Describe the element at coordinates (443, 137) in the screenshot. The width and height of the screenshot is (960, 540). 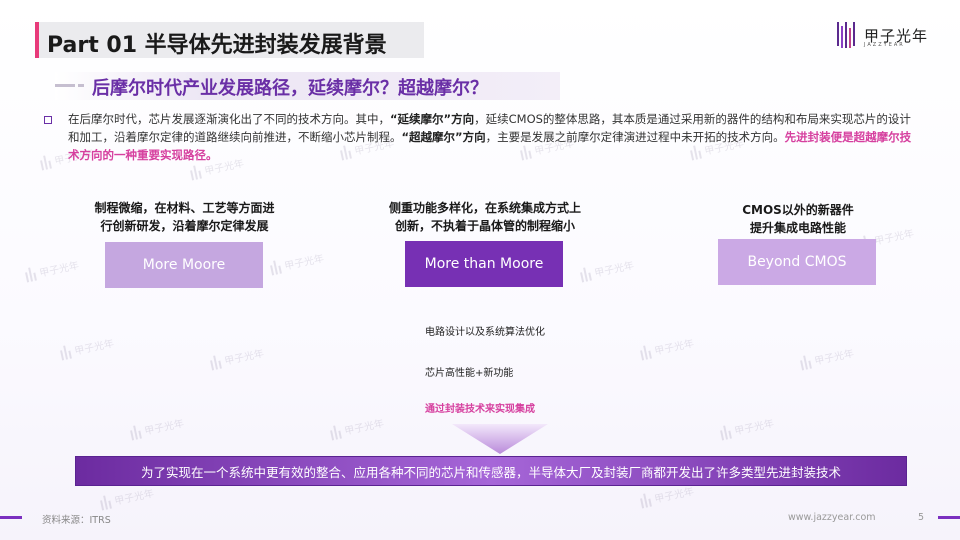
I see `paragraph-bold: “超越摩尔”方向` at that location.